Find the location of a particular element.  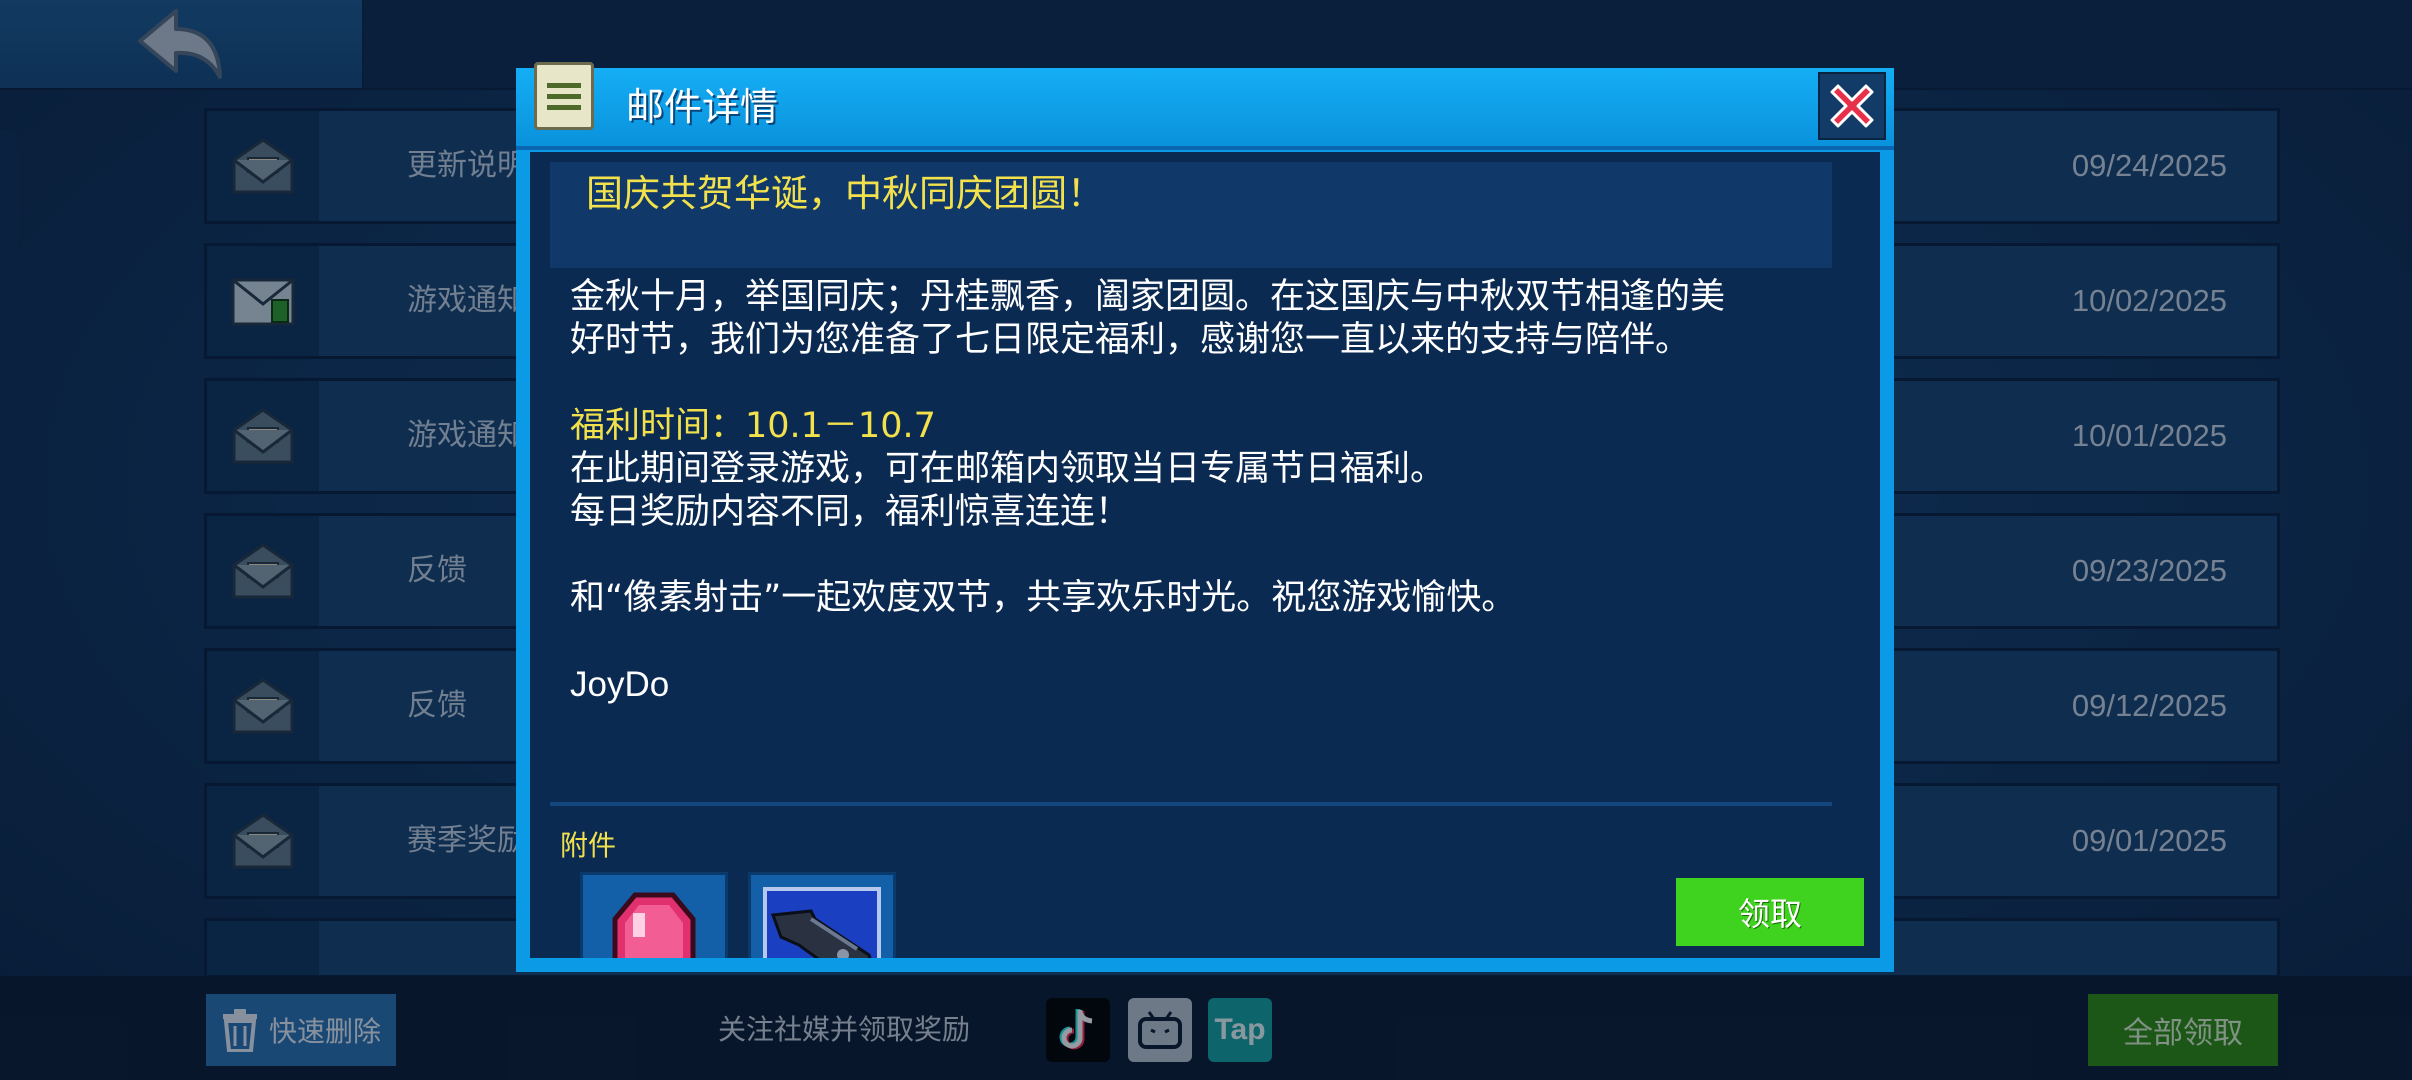

body-line: 和“像素射击”一起欢度双节，共享欢乐时光。祝您游戏愉快。 is located at coordinates (1043, 598).